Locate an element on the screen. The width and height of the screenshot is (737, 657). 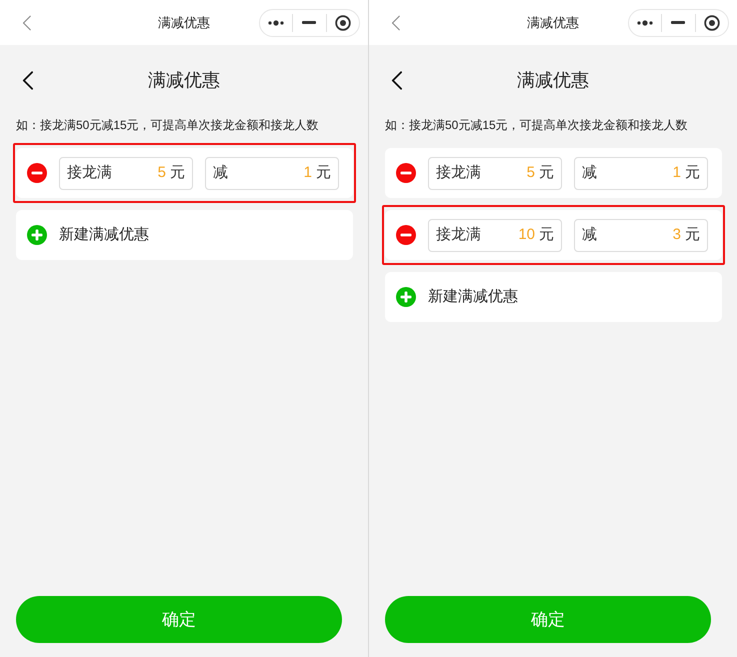
amount-value: 10 is located at coordinates (526, 234).